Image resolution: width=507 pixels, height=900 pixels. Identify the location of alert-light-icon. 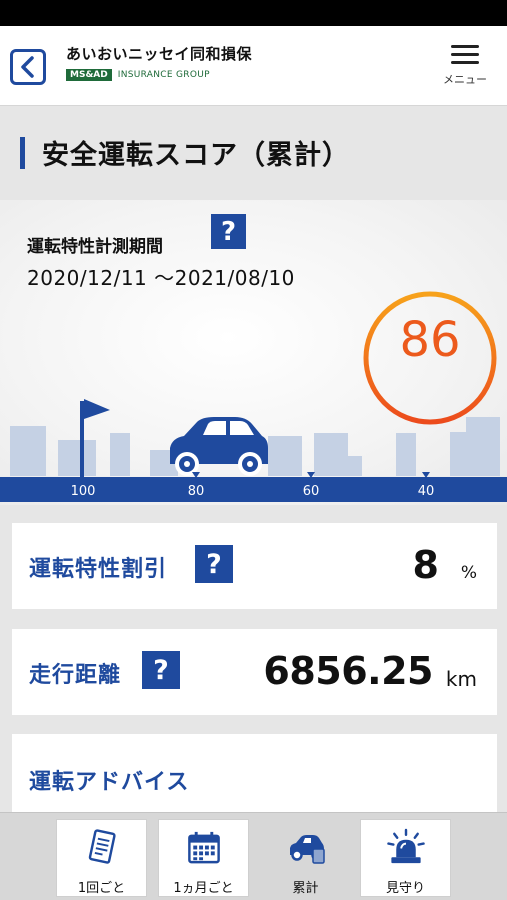
(405, 846).